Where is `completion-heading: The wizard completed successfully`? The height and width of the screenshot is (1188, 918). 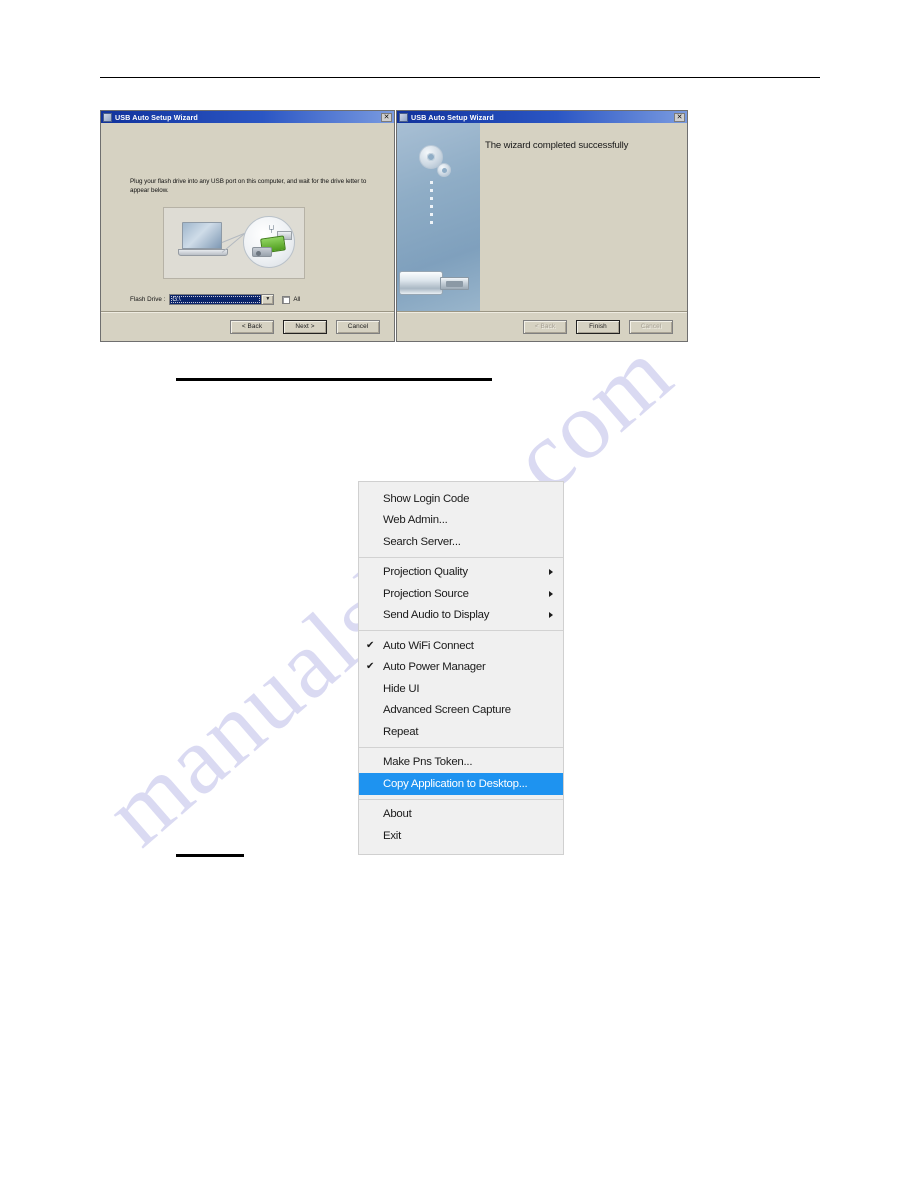 completion-heading: The wizard completed successfully is located at coordinates (557, 145).